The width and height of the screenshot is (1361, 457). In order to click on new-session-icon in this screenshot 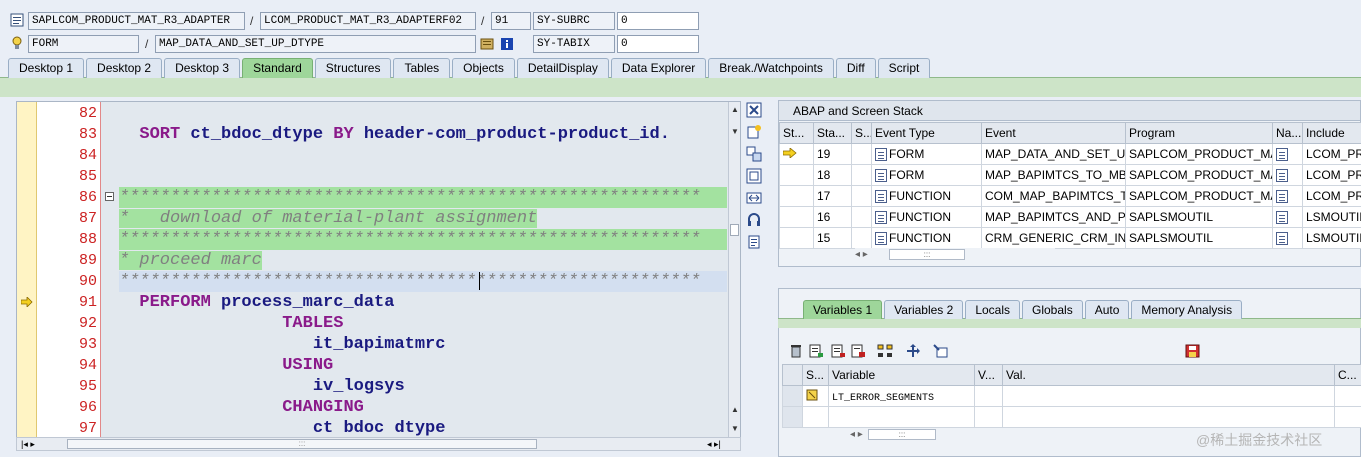, I will do `click(754, 132)`.